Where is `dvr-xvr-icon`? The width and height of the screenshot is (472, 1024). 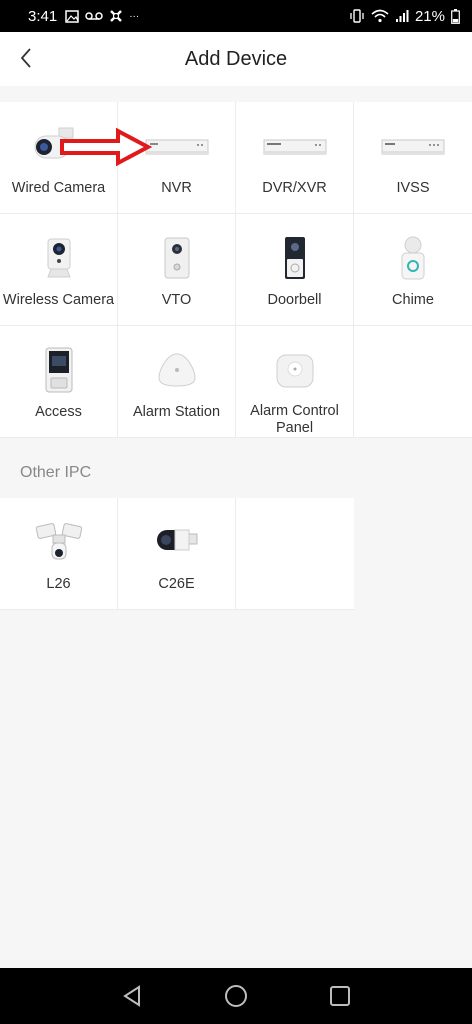
dvr-xvr-icon is located at coordinates (294, 146).